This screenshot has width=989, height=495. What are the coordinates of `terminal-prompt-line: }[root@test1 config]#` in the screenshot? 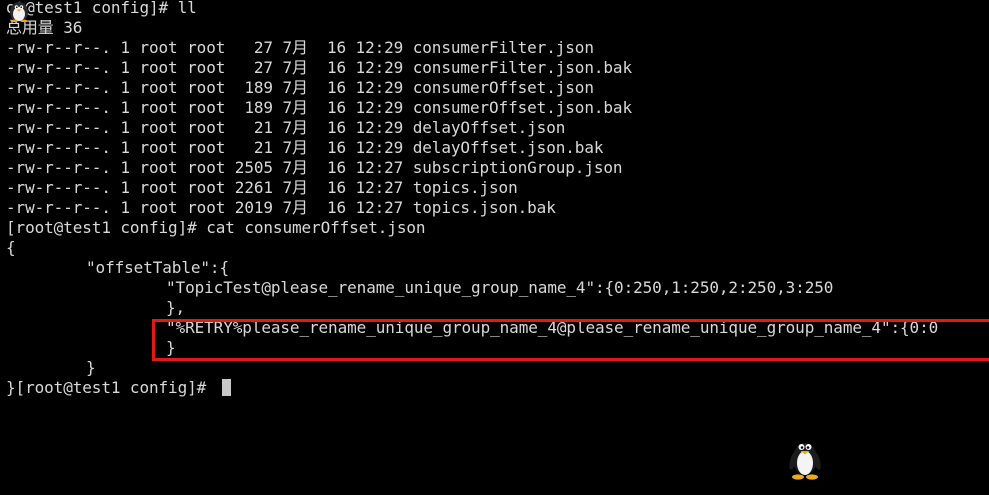 It's located at (118, 388).